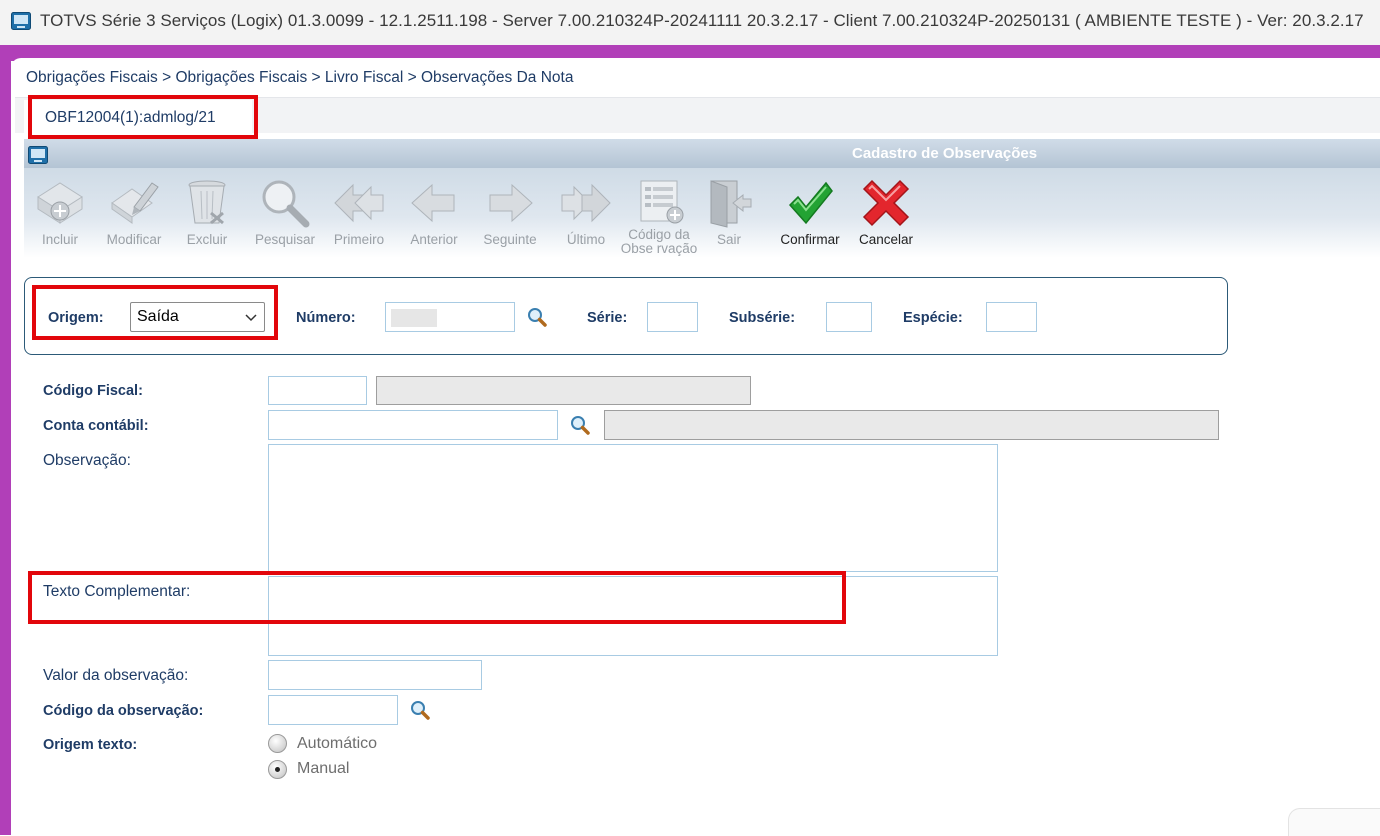 The width and height of the screenshot is (1380, 836). I want to click on modificar-label: Modificar, so click(134, 239).